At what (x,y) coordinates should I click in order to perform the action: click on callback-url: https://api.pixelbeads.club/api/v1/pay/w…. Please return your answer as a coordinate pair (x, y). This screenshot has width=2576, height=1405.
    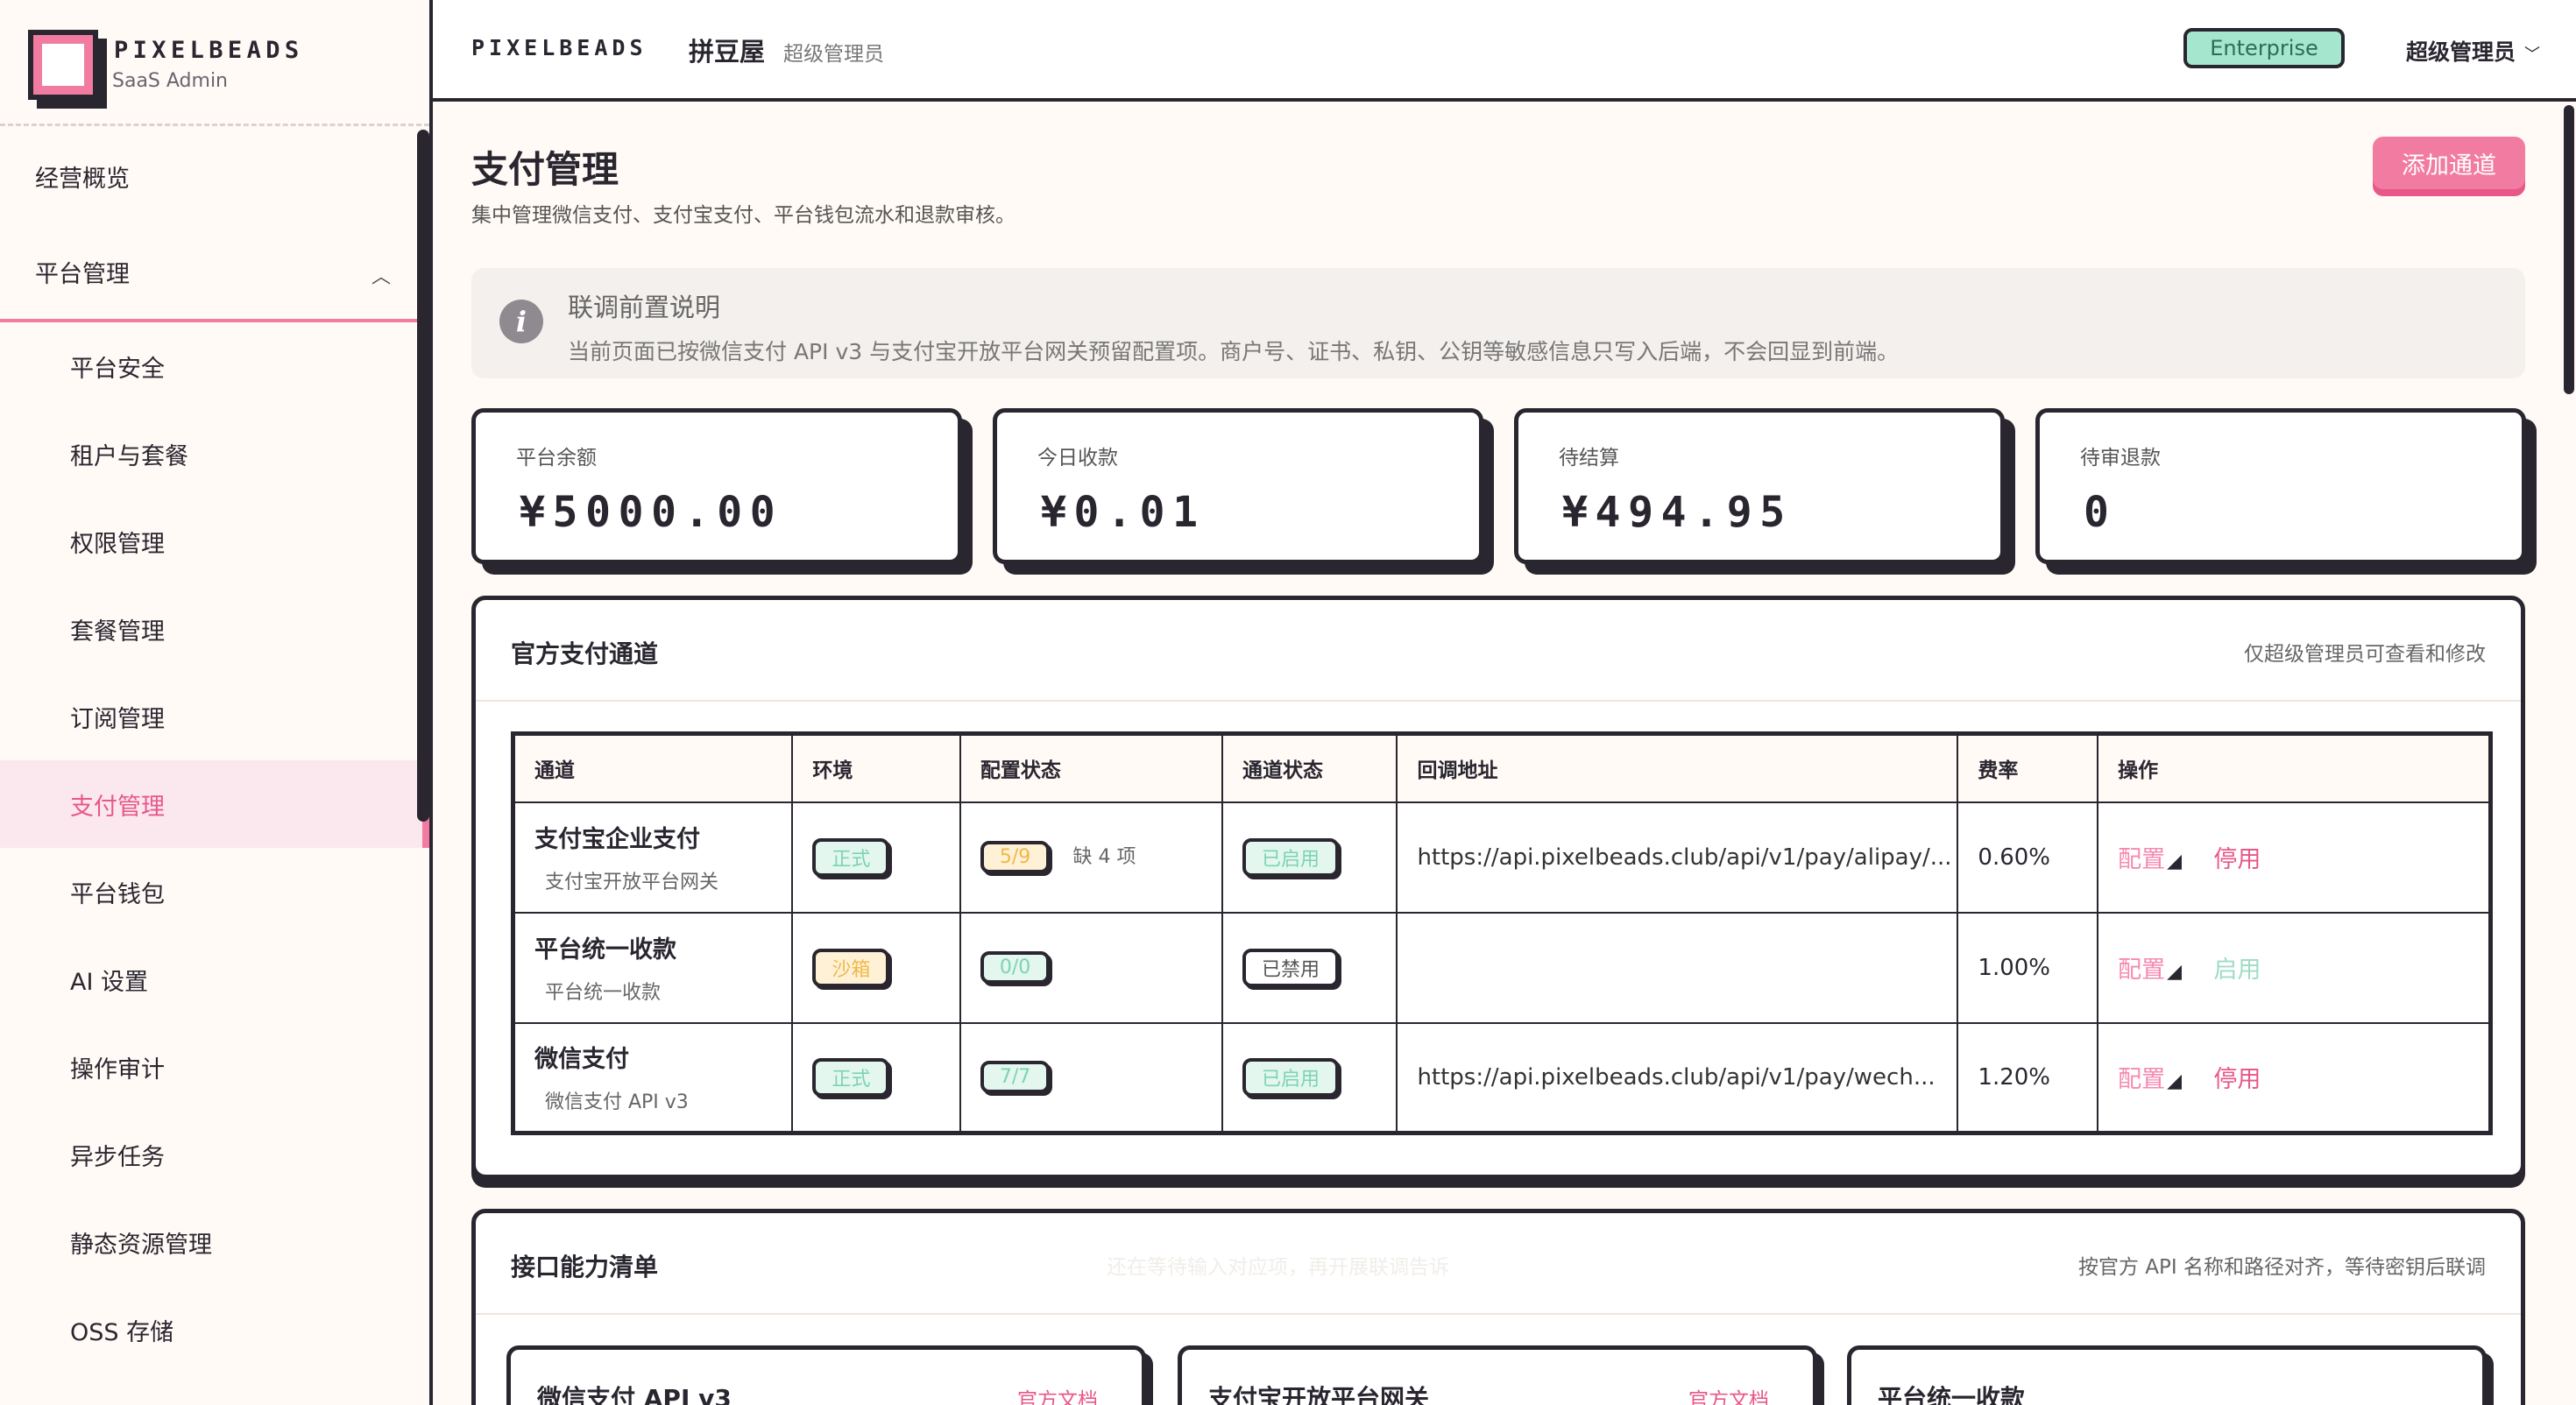
    Looking at the image, I should click on (1676, 1077).